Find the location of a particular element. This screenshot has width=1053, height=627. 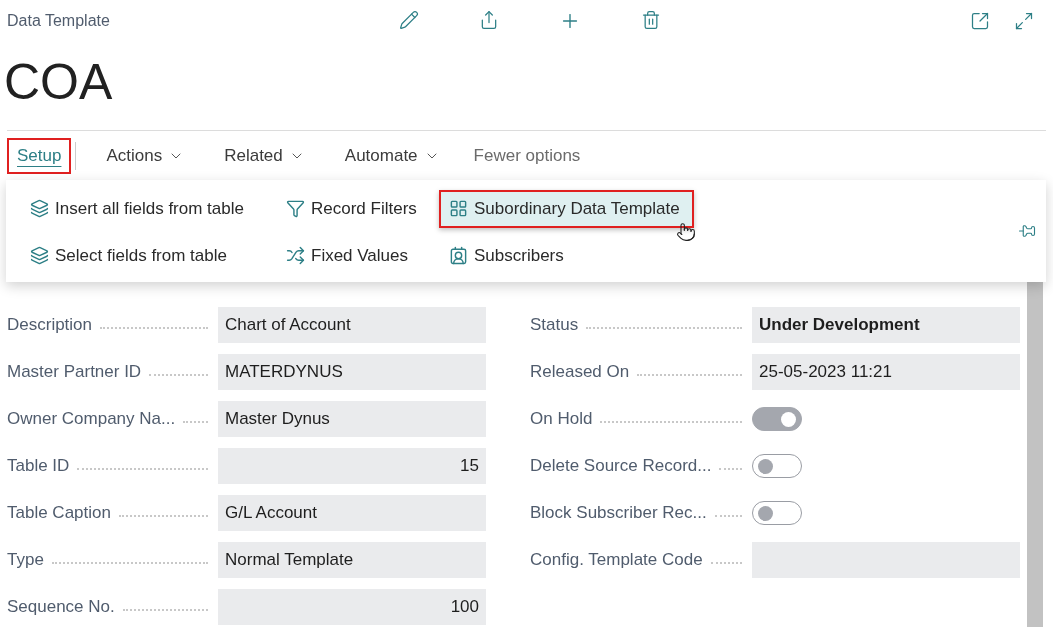

action-tab: Actions is located at coordinates (145, 155).